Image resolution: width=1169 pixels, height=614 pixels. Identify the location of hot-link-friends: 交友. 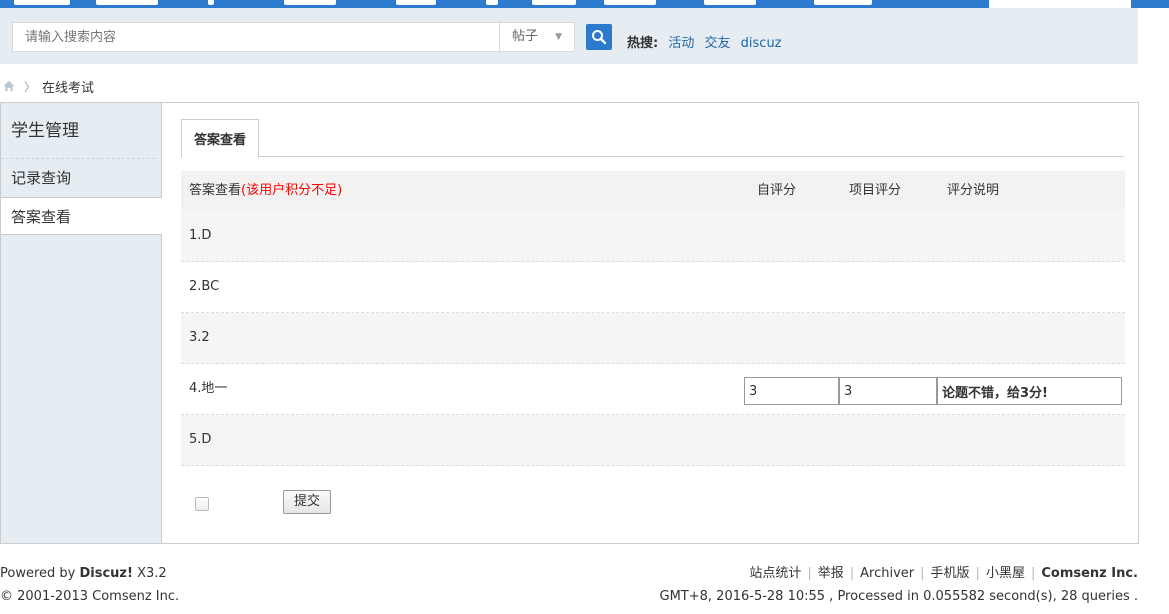
(718, 43).